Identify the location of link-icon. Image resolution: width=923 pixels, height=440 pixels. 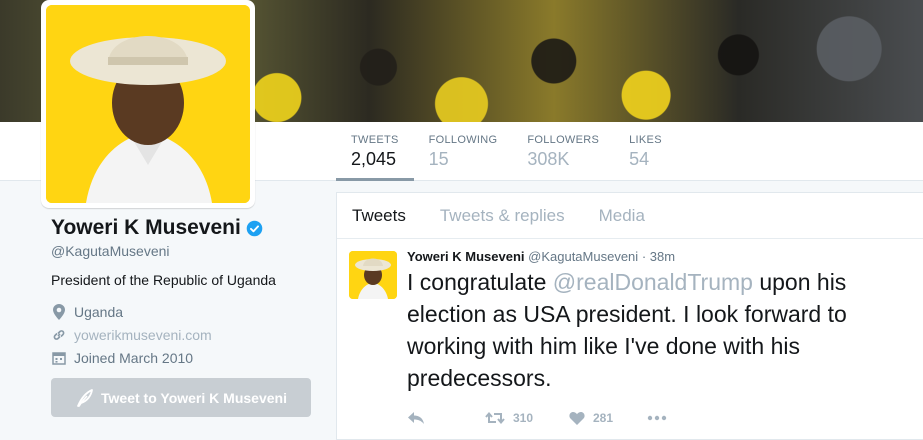
(59, 335).